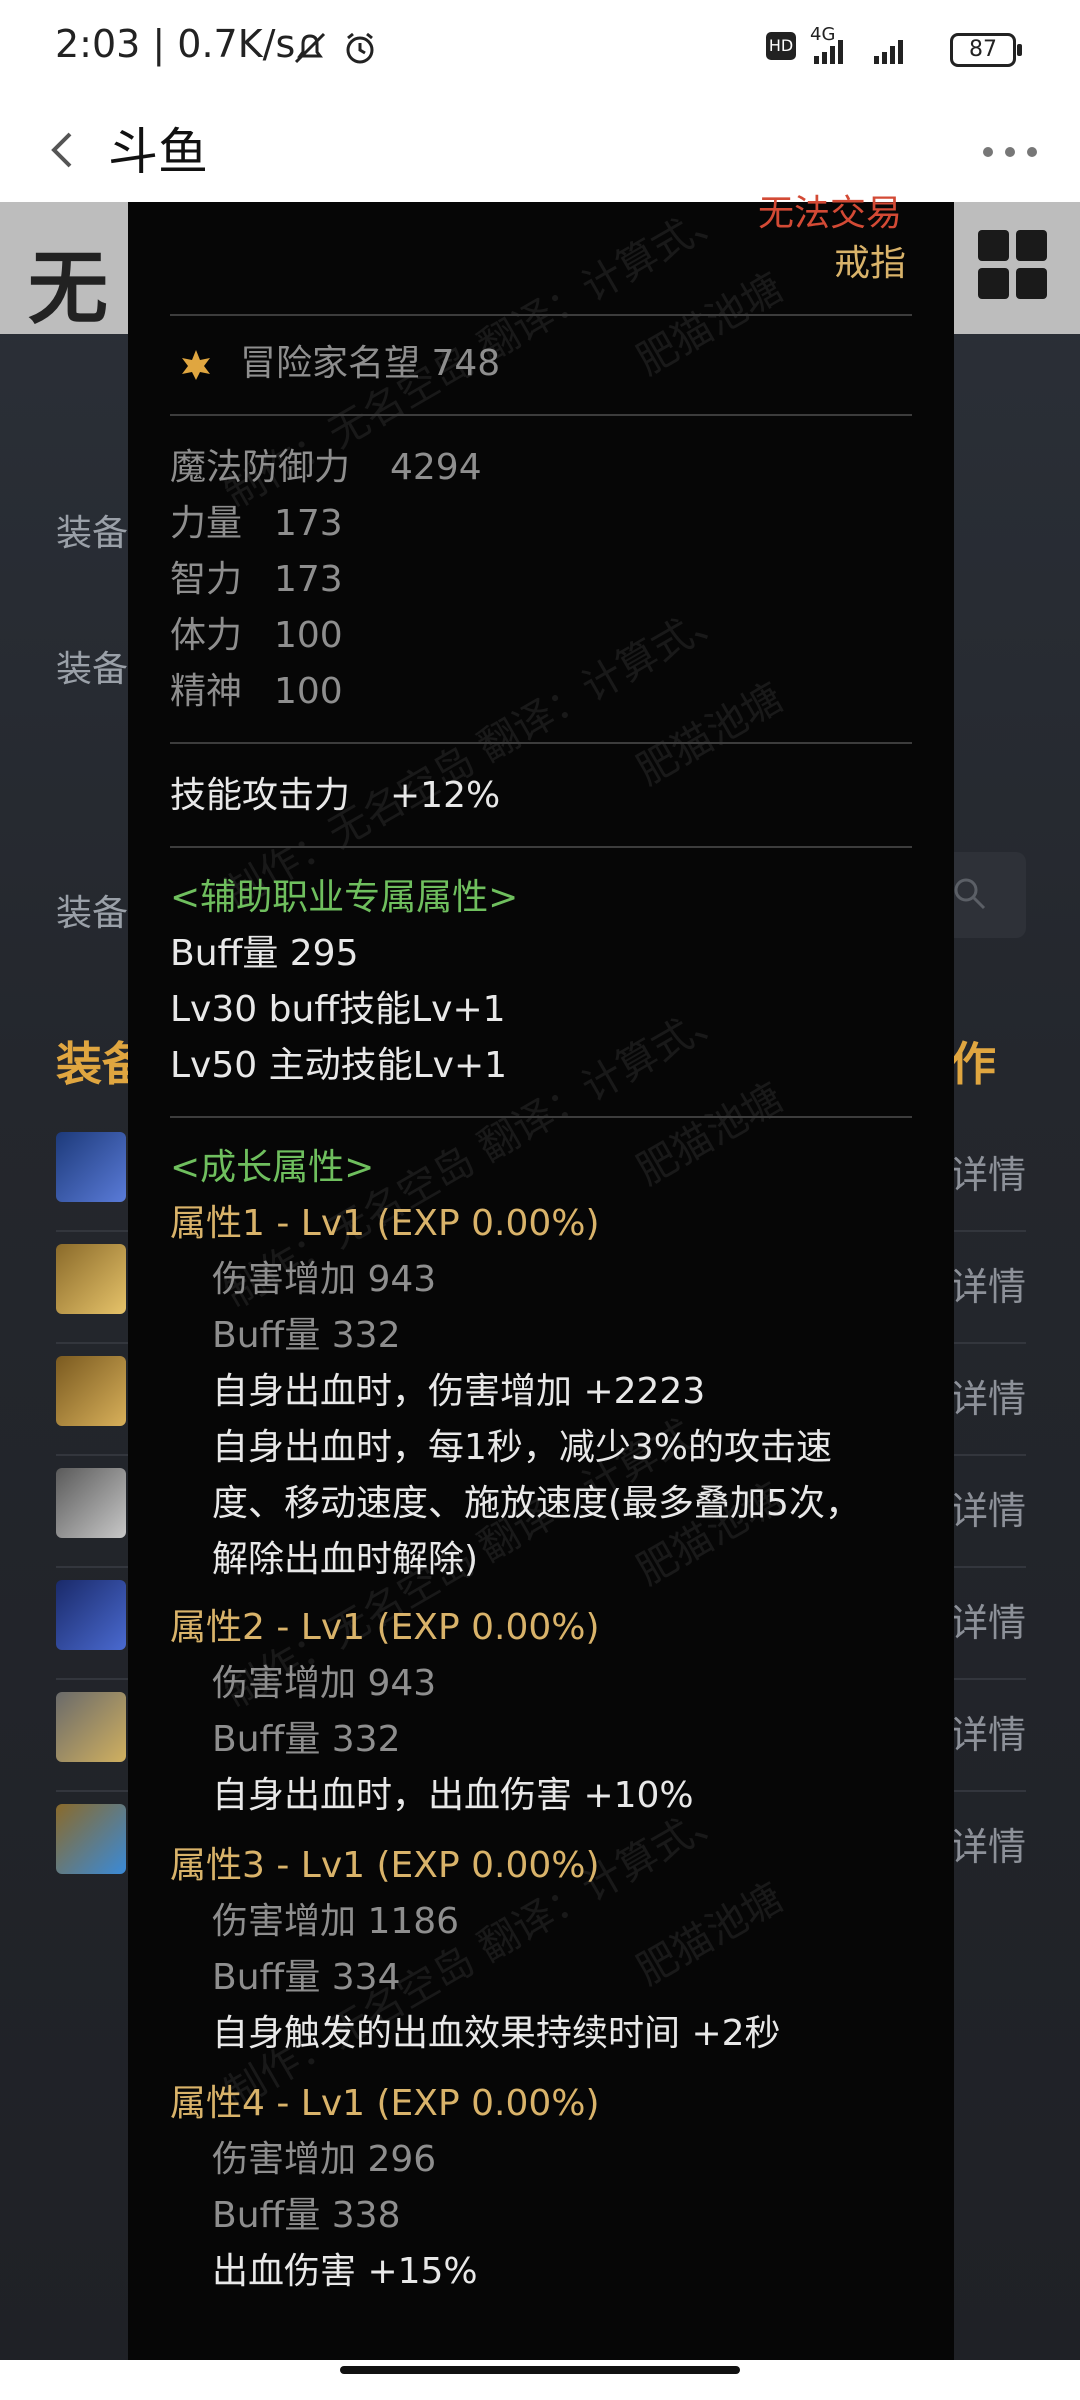 The height and width of the screenshot is (2400, 1080). What do you see at coordinates (345, 1559) in the screenshot?
I see `growth-effect: 解除出血时解除)` at bounding box center [345, 1559].